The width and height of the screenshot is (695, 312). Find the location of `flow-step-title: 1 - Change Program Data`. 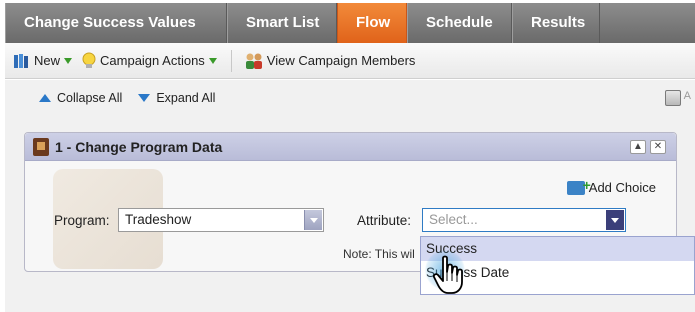

flow-step-title: 1 - Change Program Data is located at coordinates (139, 146).